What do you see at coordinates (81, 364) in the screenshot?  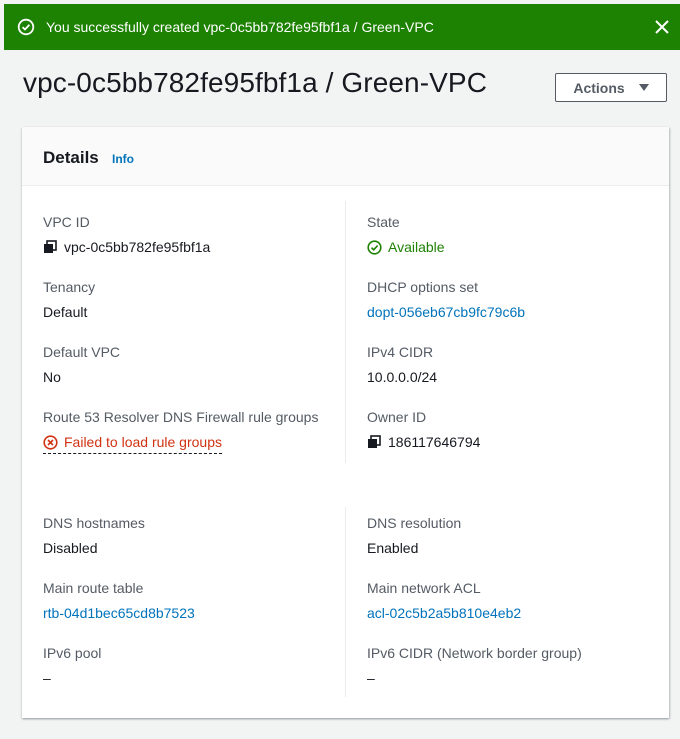 I see `field-default-vpc: Default VPC No` at bounding box center [81, 364].